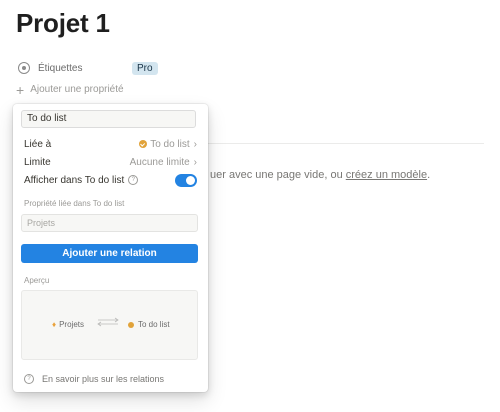  Describe the element at coordinates (170, 144) in the screenshot. I see `linked-value: To do list` at that location.